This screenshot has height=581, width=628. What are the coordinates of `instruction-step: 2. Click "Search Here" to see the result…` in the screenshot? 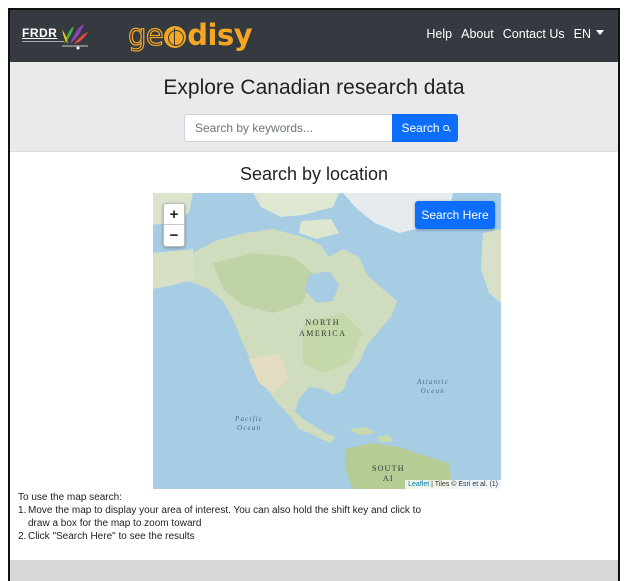 It's located at (228, 536).